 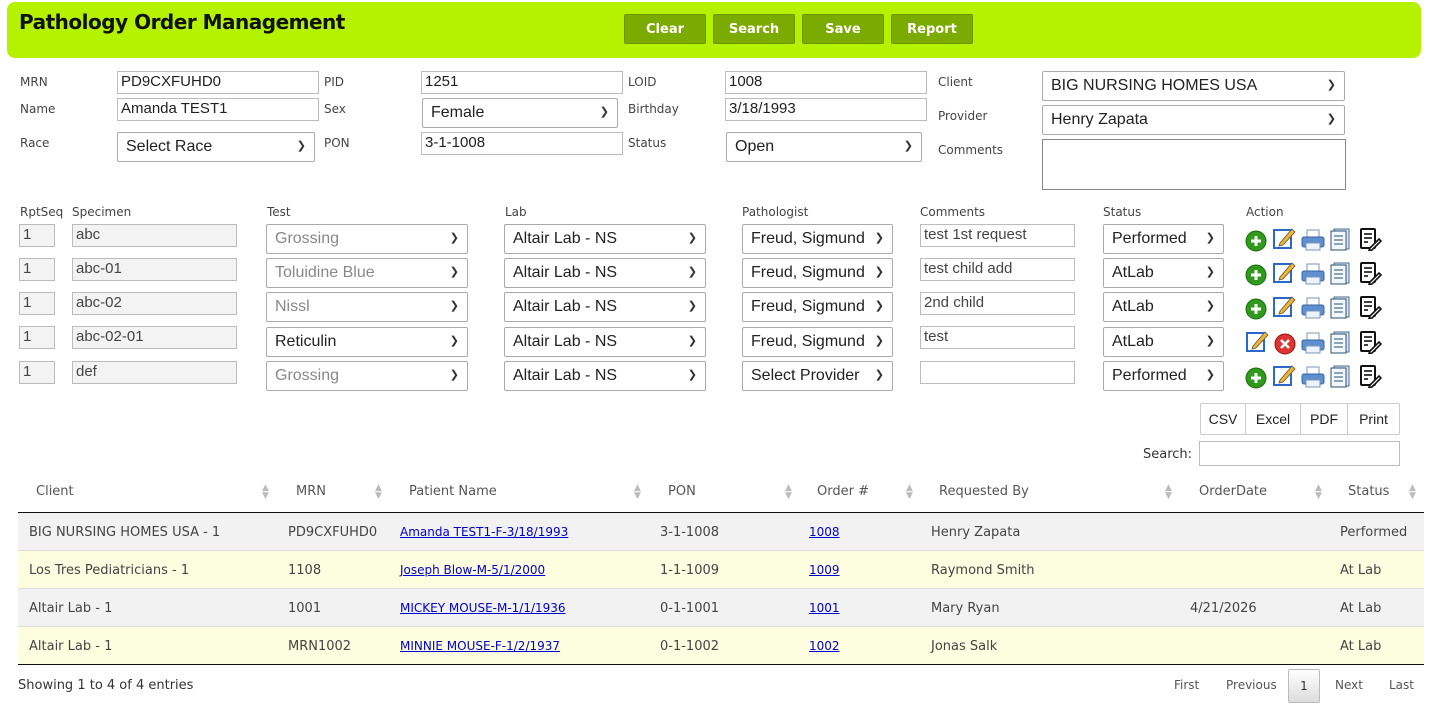 I want to click on patient-link: Joseph Blow-M-5/1/2000, so click(x=472, y=570).